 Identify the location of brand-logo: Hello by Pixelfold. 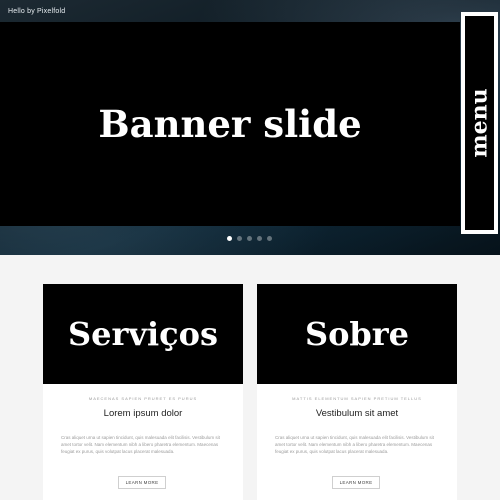
(36, 11).